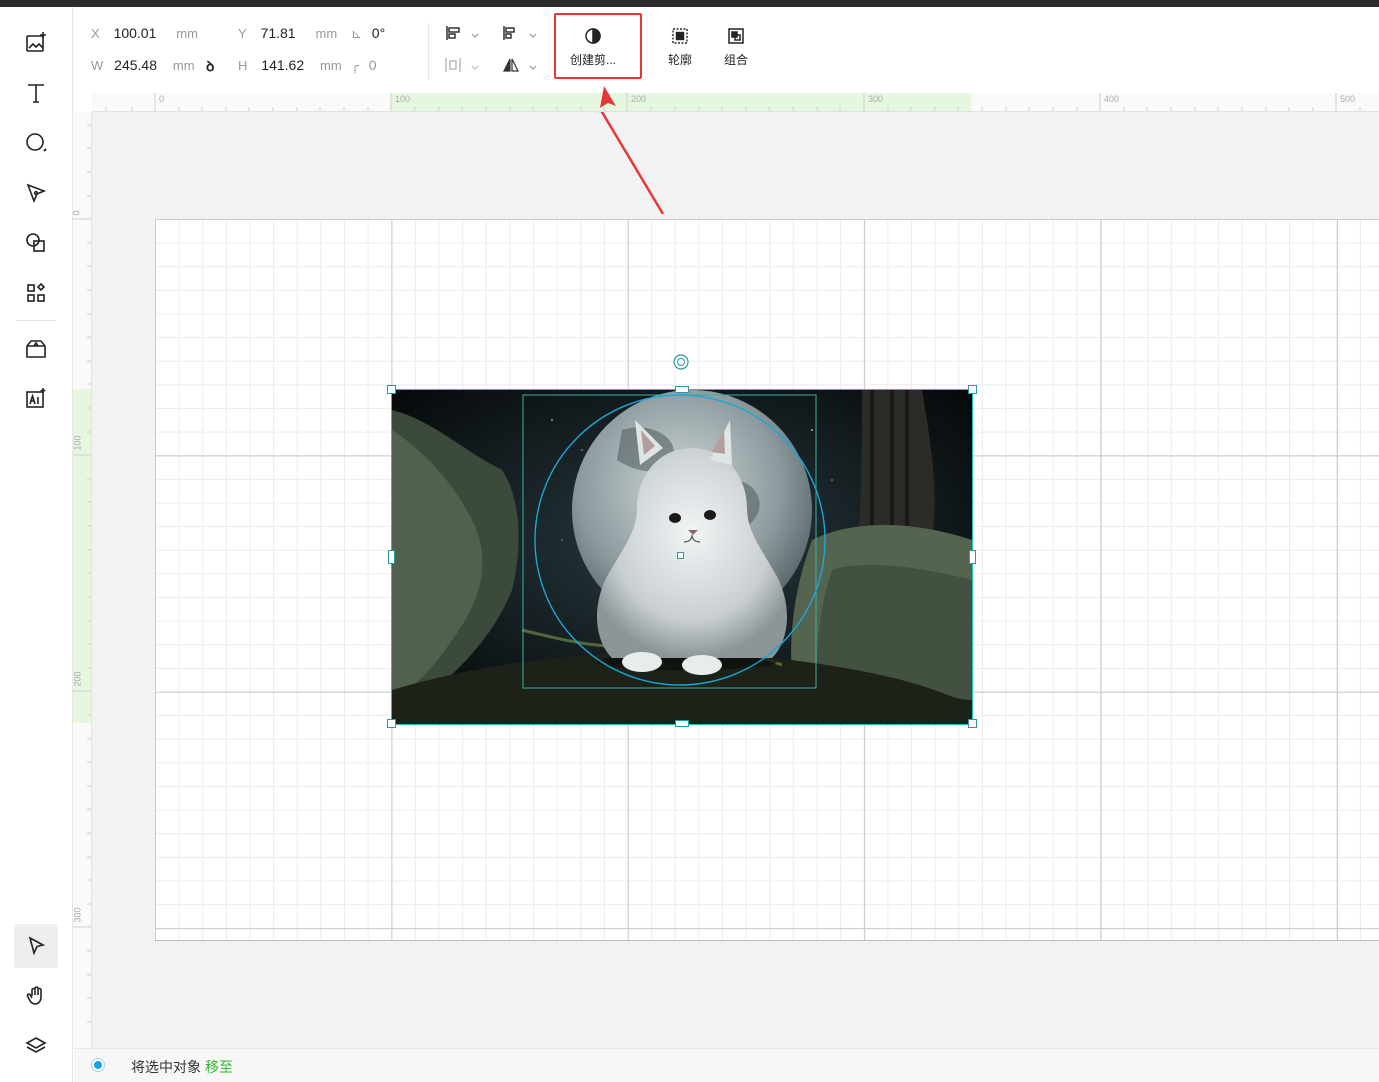 The width and height of the screenshot is (1379, 1082). I want to click on box-icon, so click(36, 349).